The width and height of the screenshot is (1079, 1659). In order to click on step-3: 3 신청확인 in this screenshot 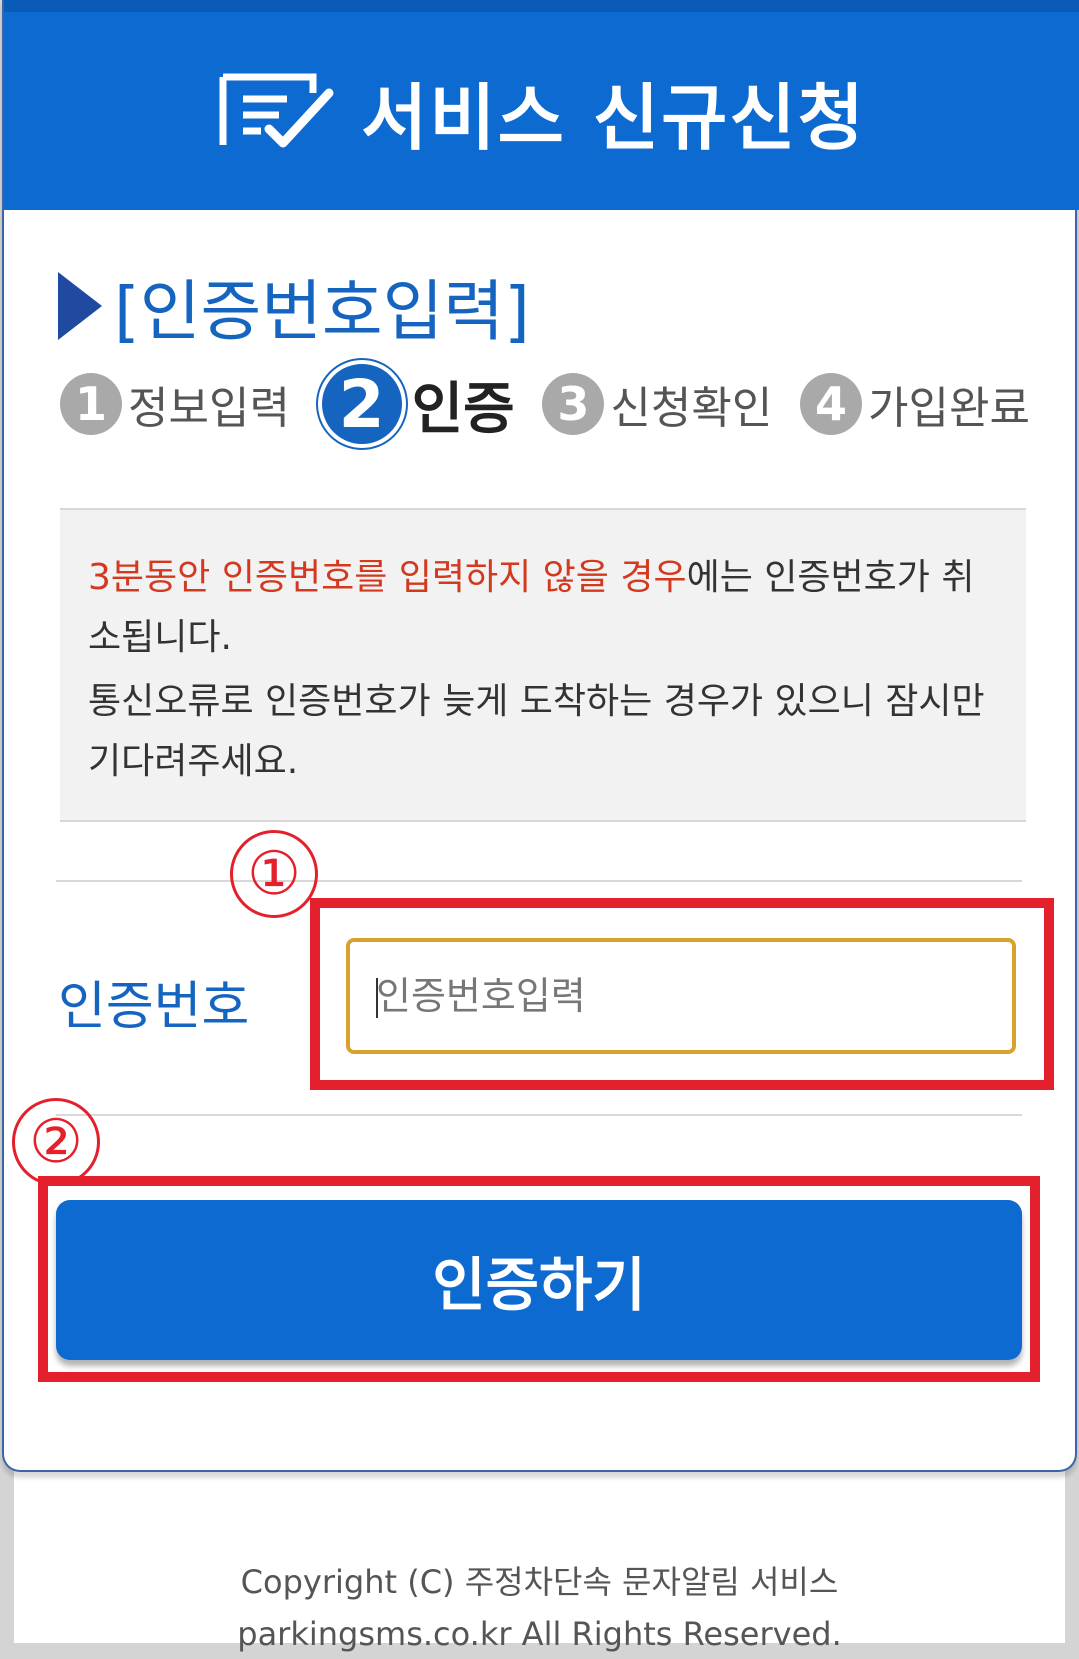, I will do `click(657, 404)`.